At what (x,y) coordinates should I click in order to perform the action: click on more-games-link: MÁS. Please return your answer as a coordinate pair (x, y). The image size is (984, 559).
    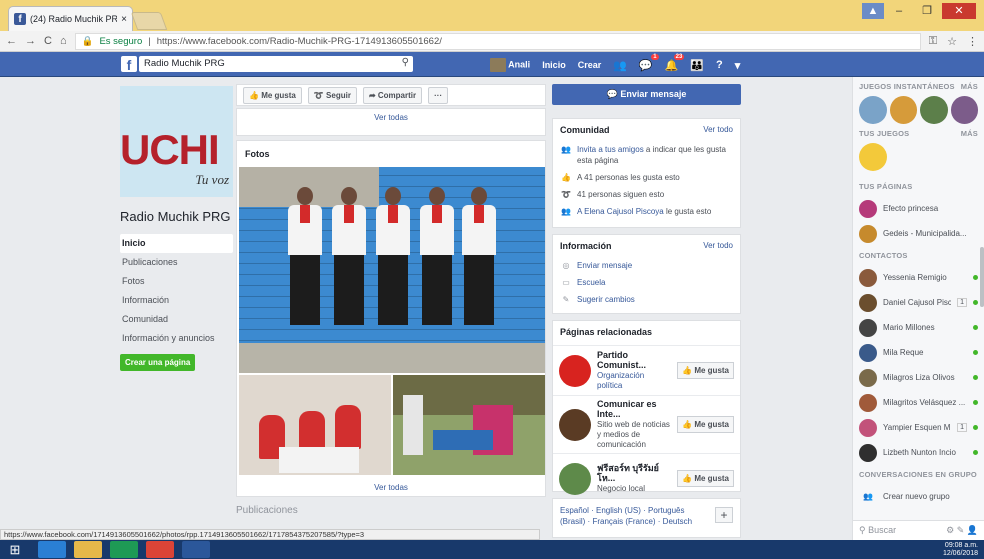
    Looking at the image, I should click on (969, 86).